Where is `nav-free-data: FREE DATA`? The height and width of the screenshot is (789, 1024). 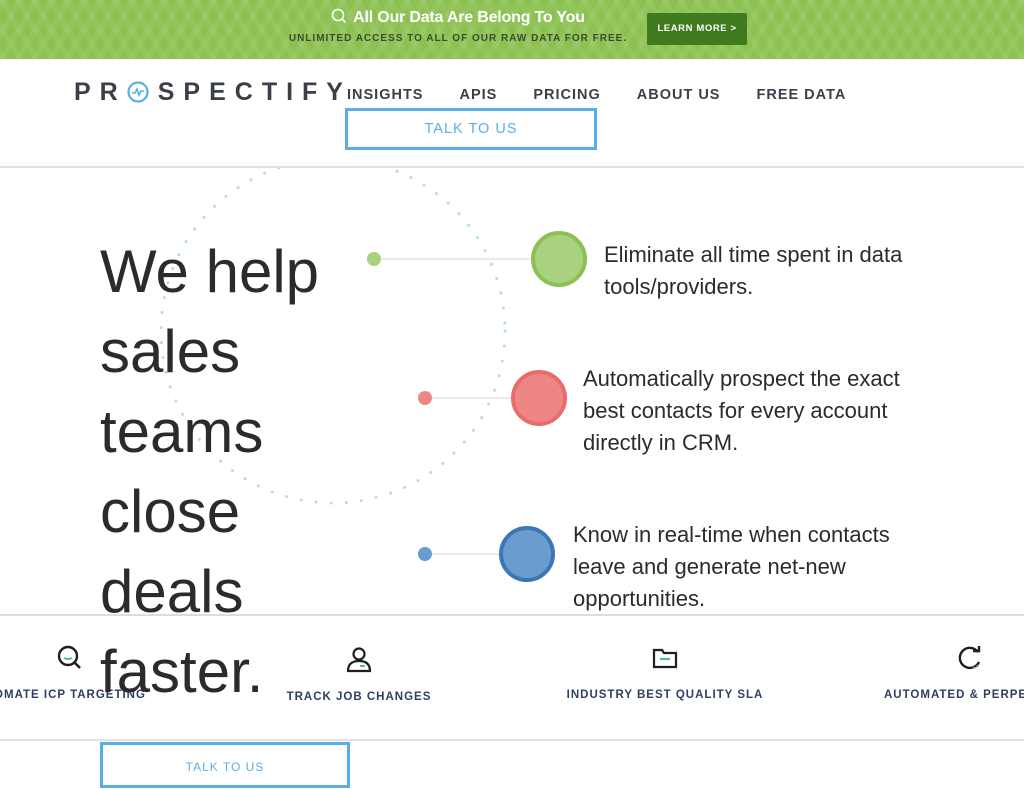
nav-free-data: FREE DATA is located at coordinates (801, 95).